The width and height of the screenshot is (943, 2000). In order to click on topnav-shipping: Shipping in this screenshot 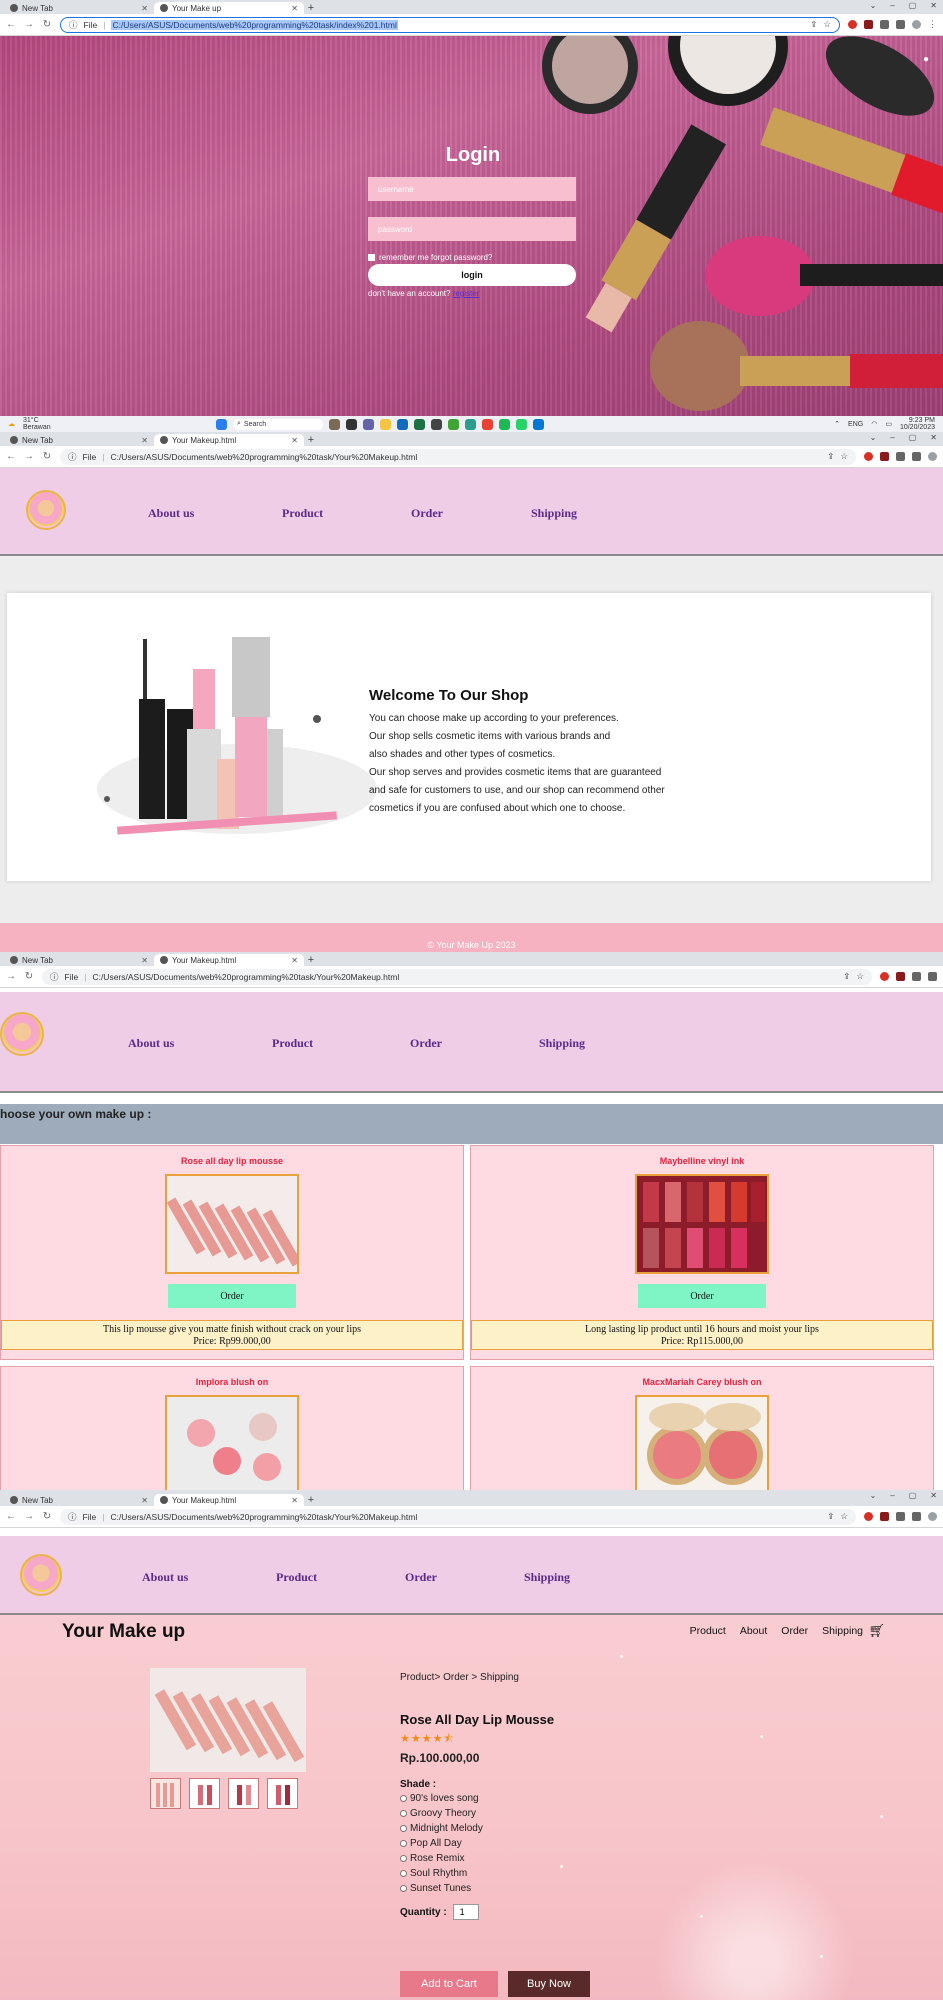, I will do `click(842, 1631)`.